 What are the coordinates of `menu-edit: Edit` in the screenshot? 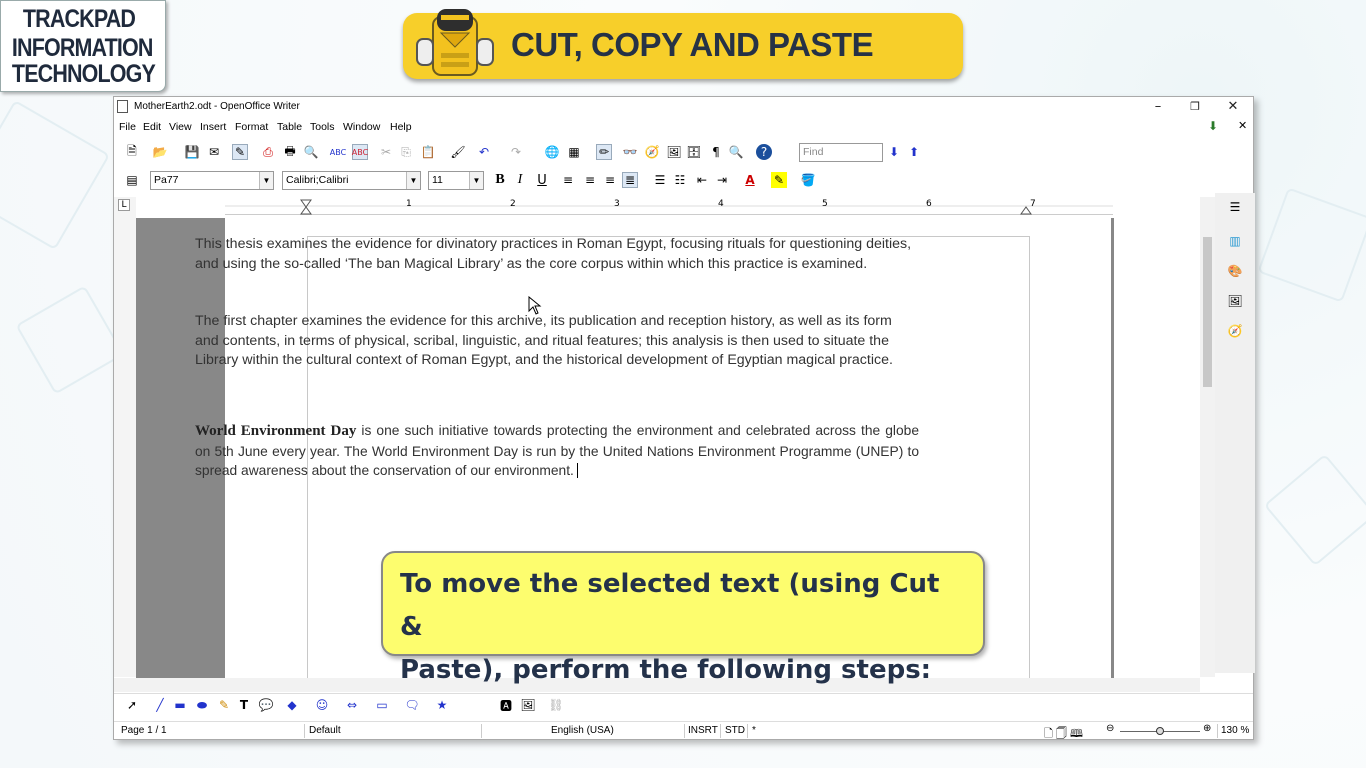 It's located at (152, 127).